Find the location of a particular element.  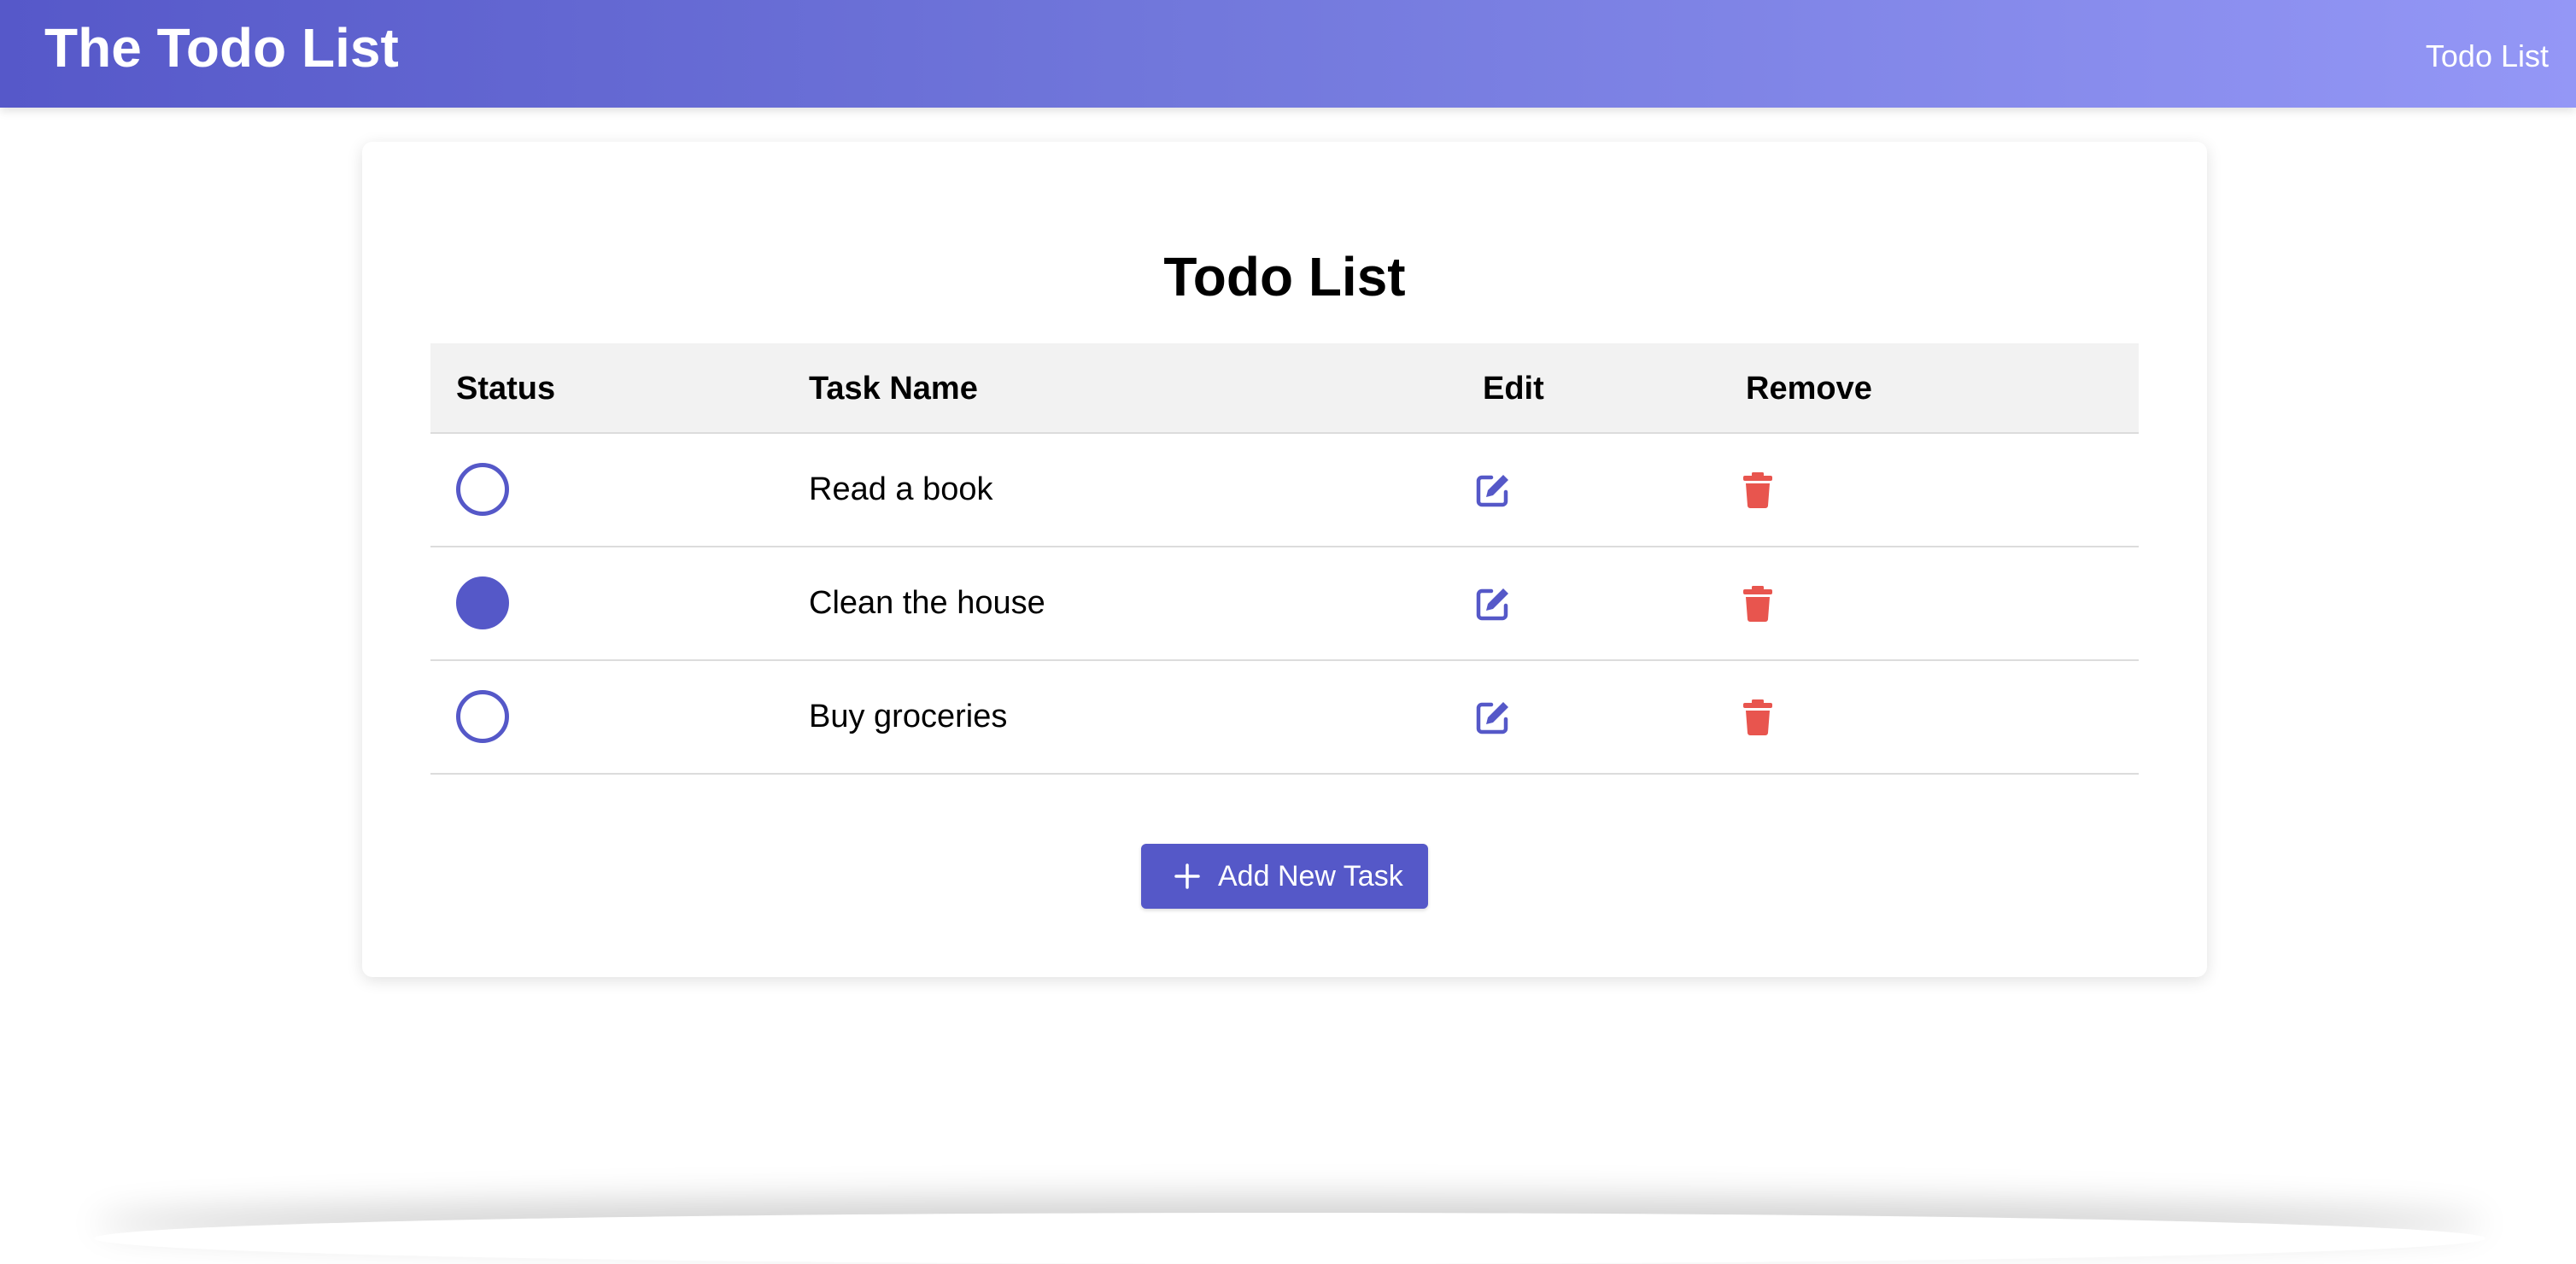

add-new-task-label: Add New Task is located at coordinates (1310, 876).